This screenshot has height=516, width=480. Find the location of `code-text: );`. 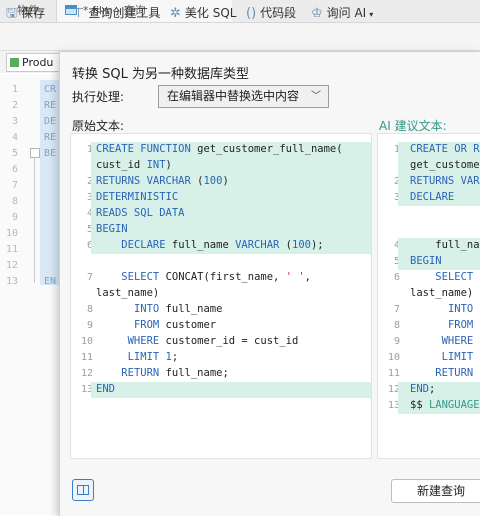

code-text: ); is located at coordinates (317, 245).